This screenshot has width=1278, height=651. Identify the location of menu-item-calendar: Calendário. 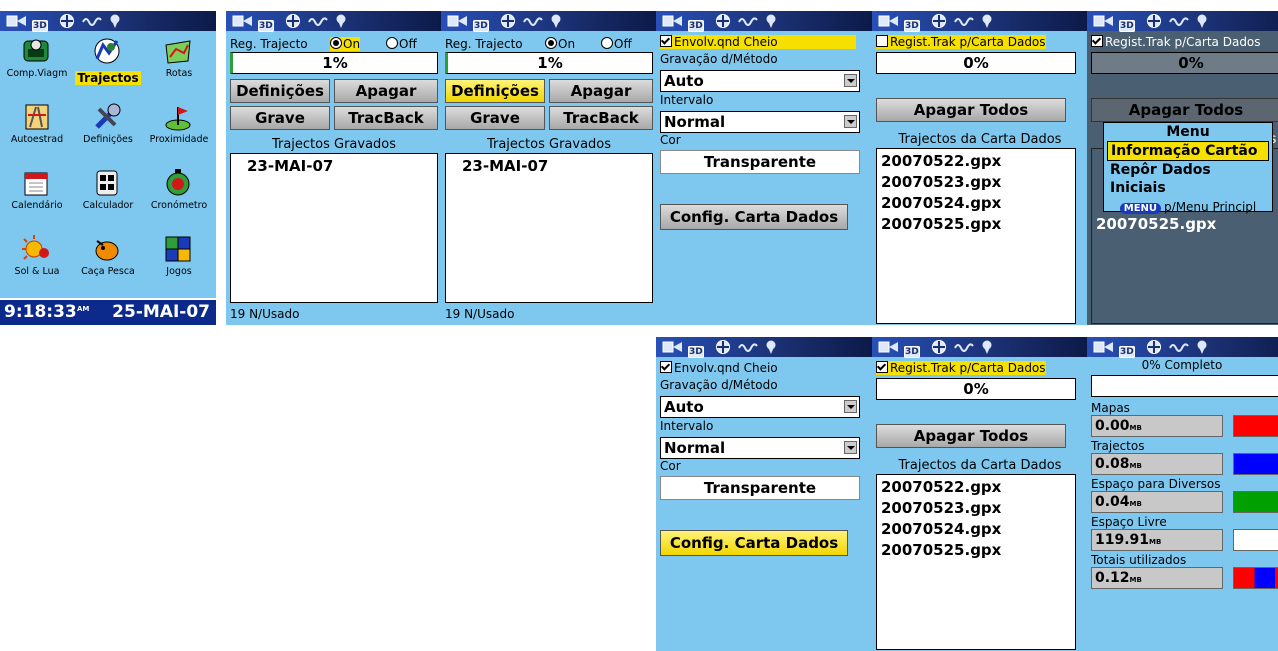
(37, 189).